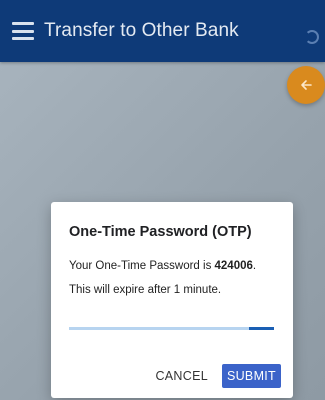 Image resolution: width=325 pixels, height=400 pixels. What do you see at coordinates (160, 232) in the screenshot?
I see `dialog-title: One-Time Password (OTP)` at bounding box center [160, 232].